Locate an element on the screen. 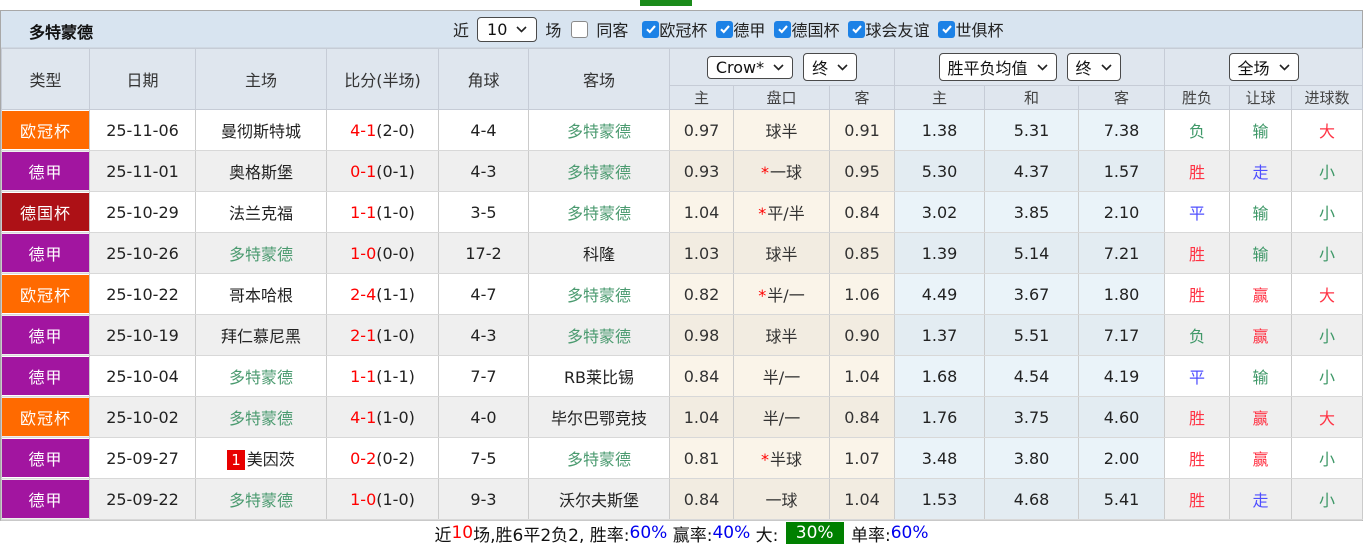  euro-home-odds: 1.76 is located at coordinates (940, 417).